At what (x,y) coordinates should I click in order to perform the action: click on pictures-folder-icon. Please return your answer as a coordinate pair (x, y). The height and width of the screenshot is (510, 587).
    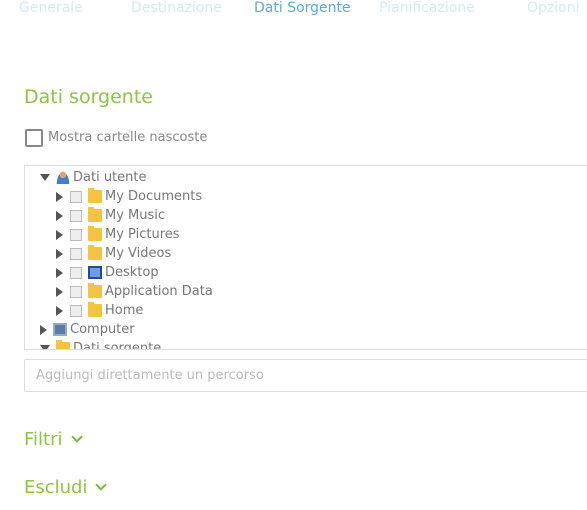
    Looking at the image, I should click on (95, 233).